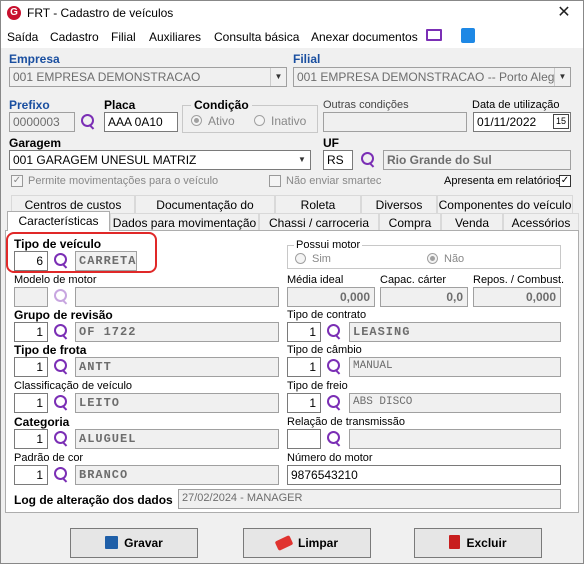  What do you see at coordinates (17, 181) in the screenshot?
I see `permite-checkbox: ✓` at bounding box center [17, 181].